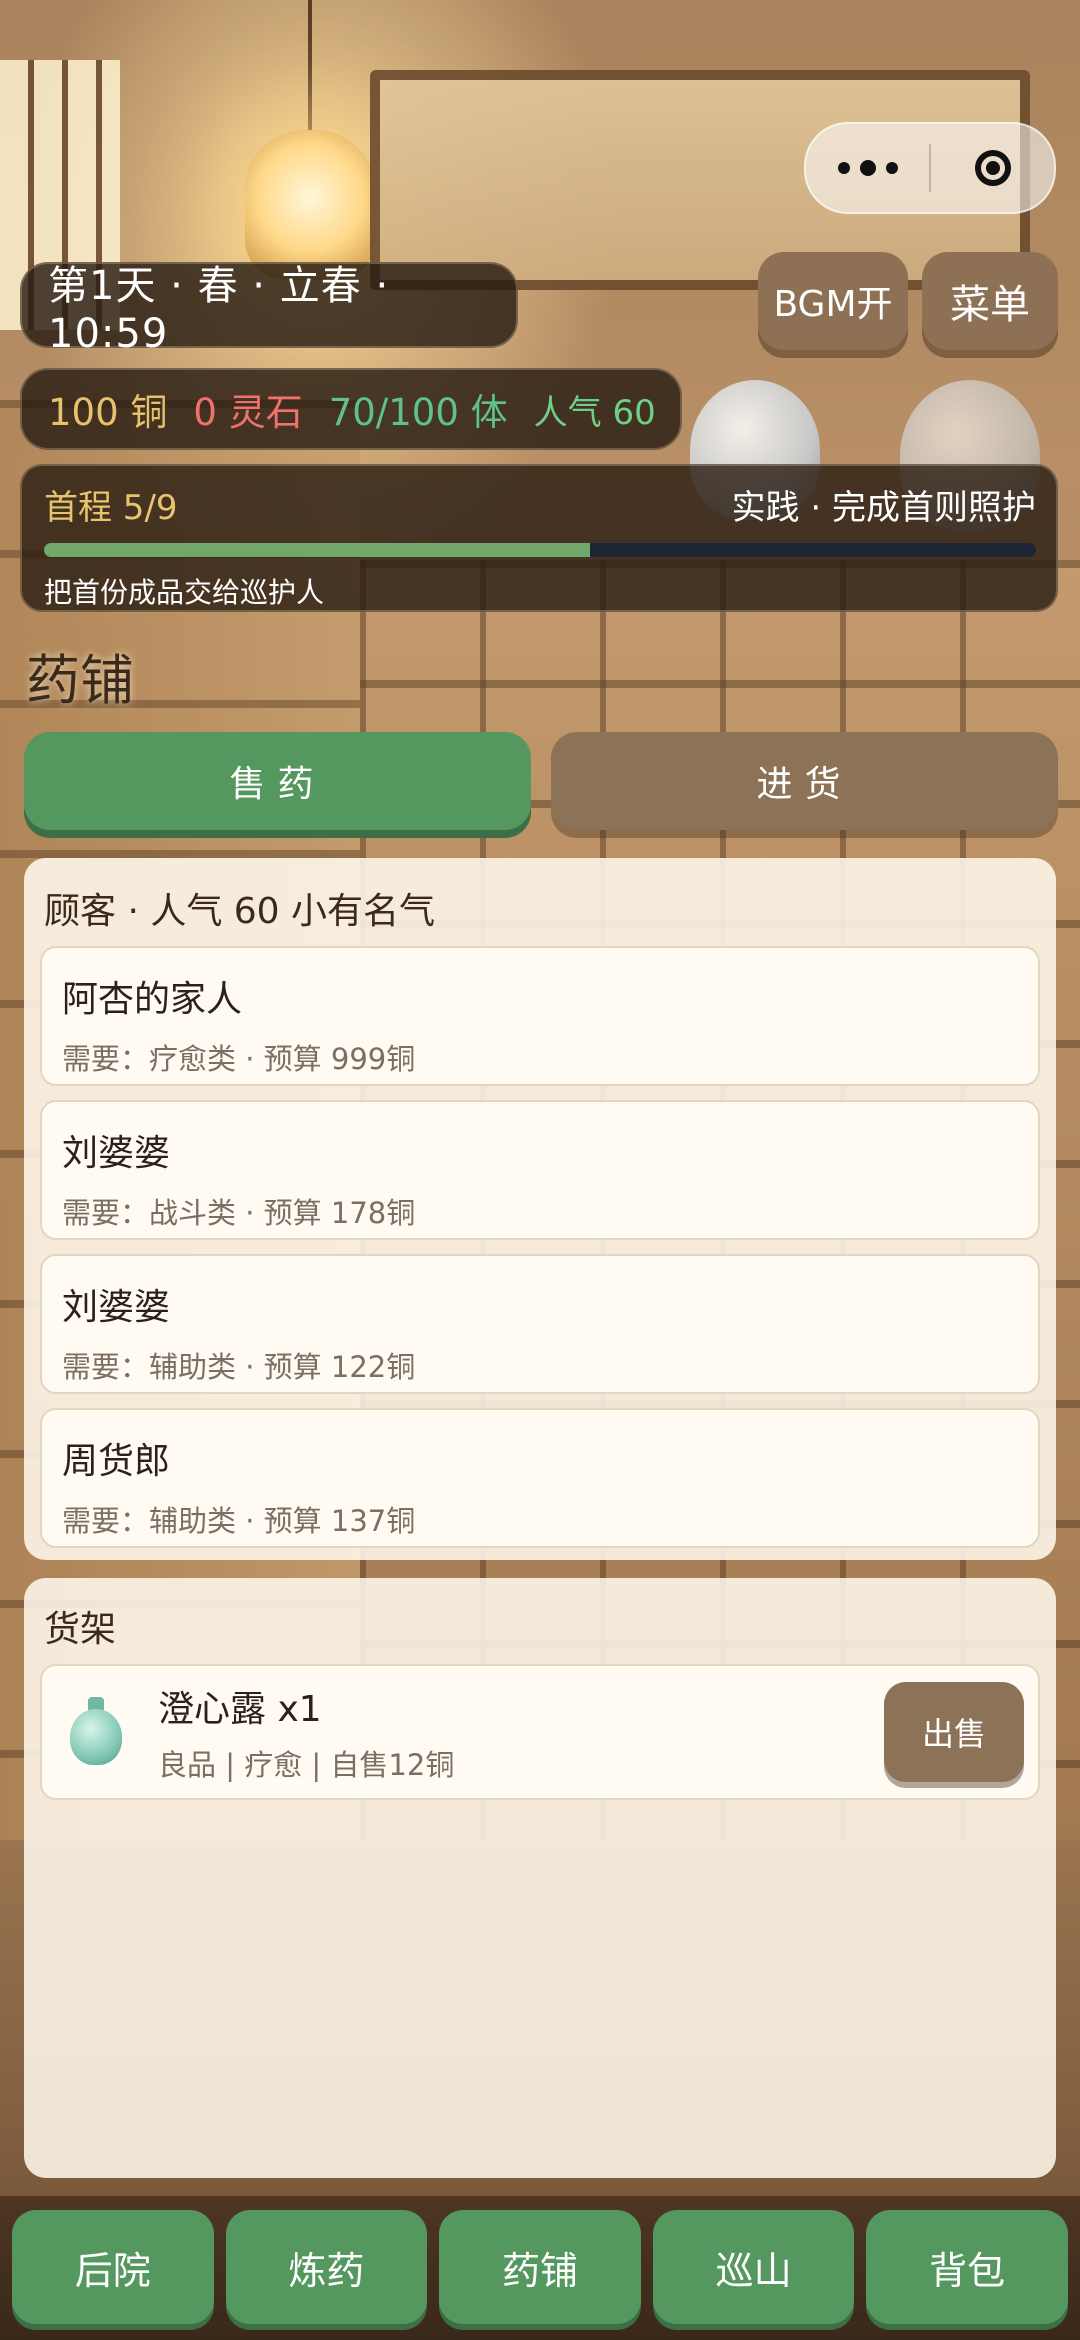  I want to click on day-time-text: 第1天 · 春 · 立春 · 10:59, so click(219, 310).